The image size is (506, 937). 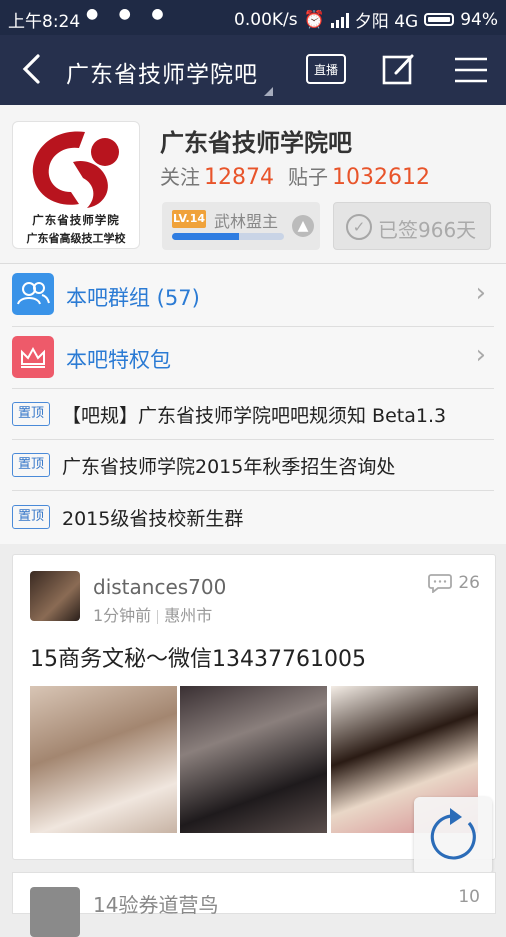 I want to click on comment-count: 26, so click(x=454, y=583).